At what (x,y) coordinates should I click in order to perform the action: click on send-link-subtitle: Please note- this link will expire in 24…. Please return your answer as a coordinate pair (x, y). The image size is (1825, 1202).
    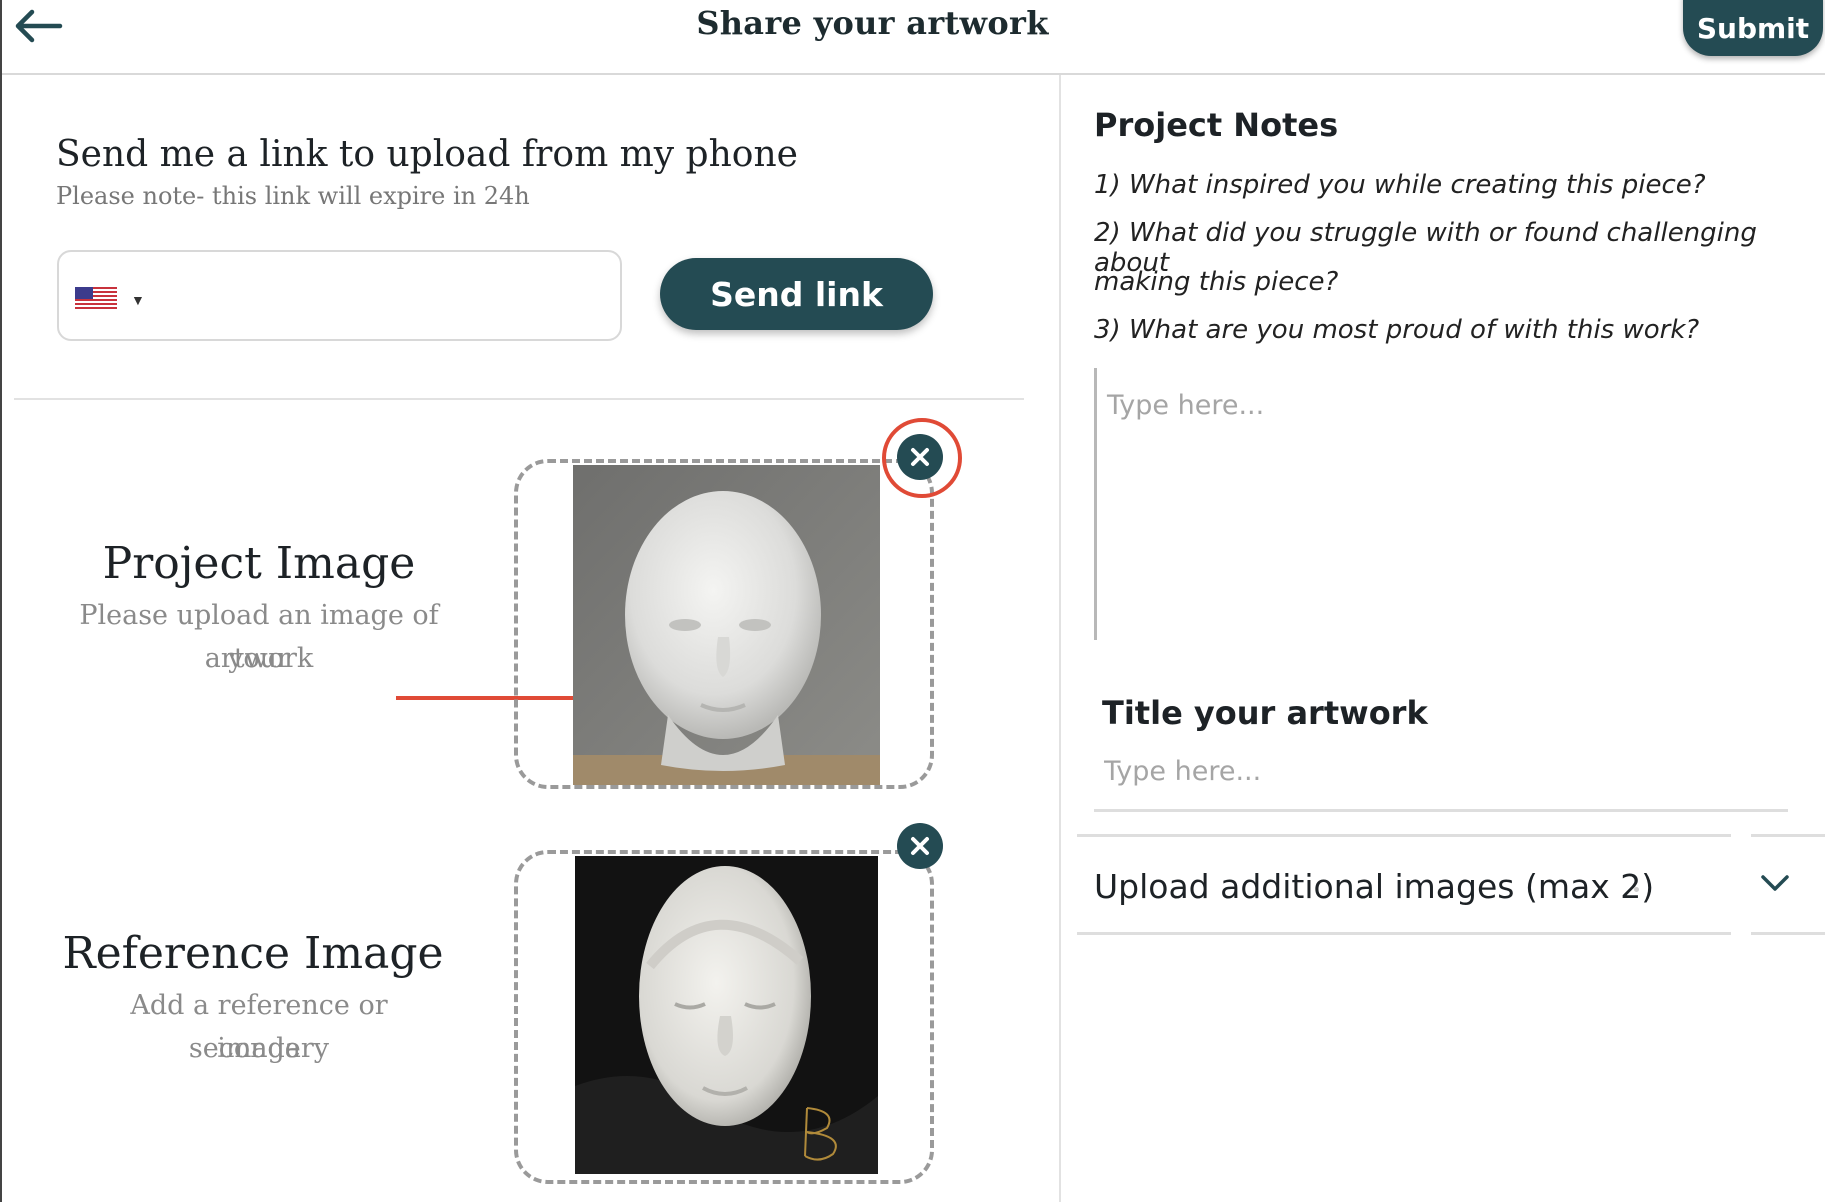
    Looking at the image, I should click on (293, 196).